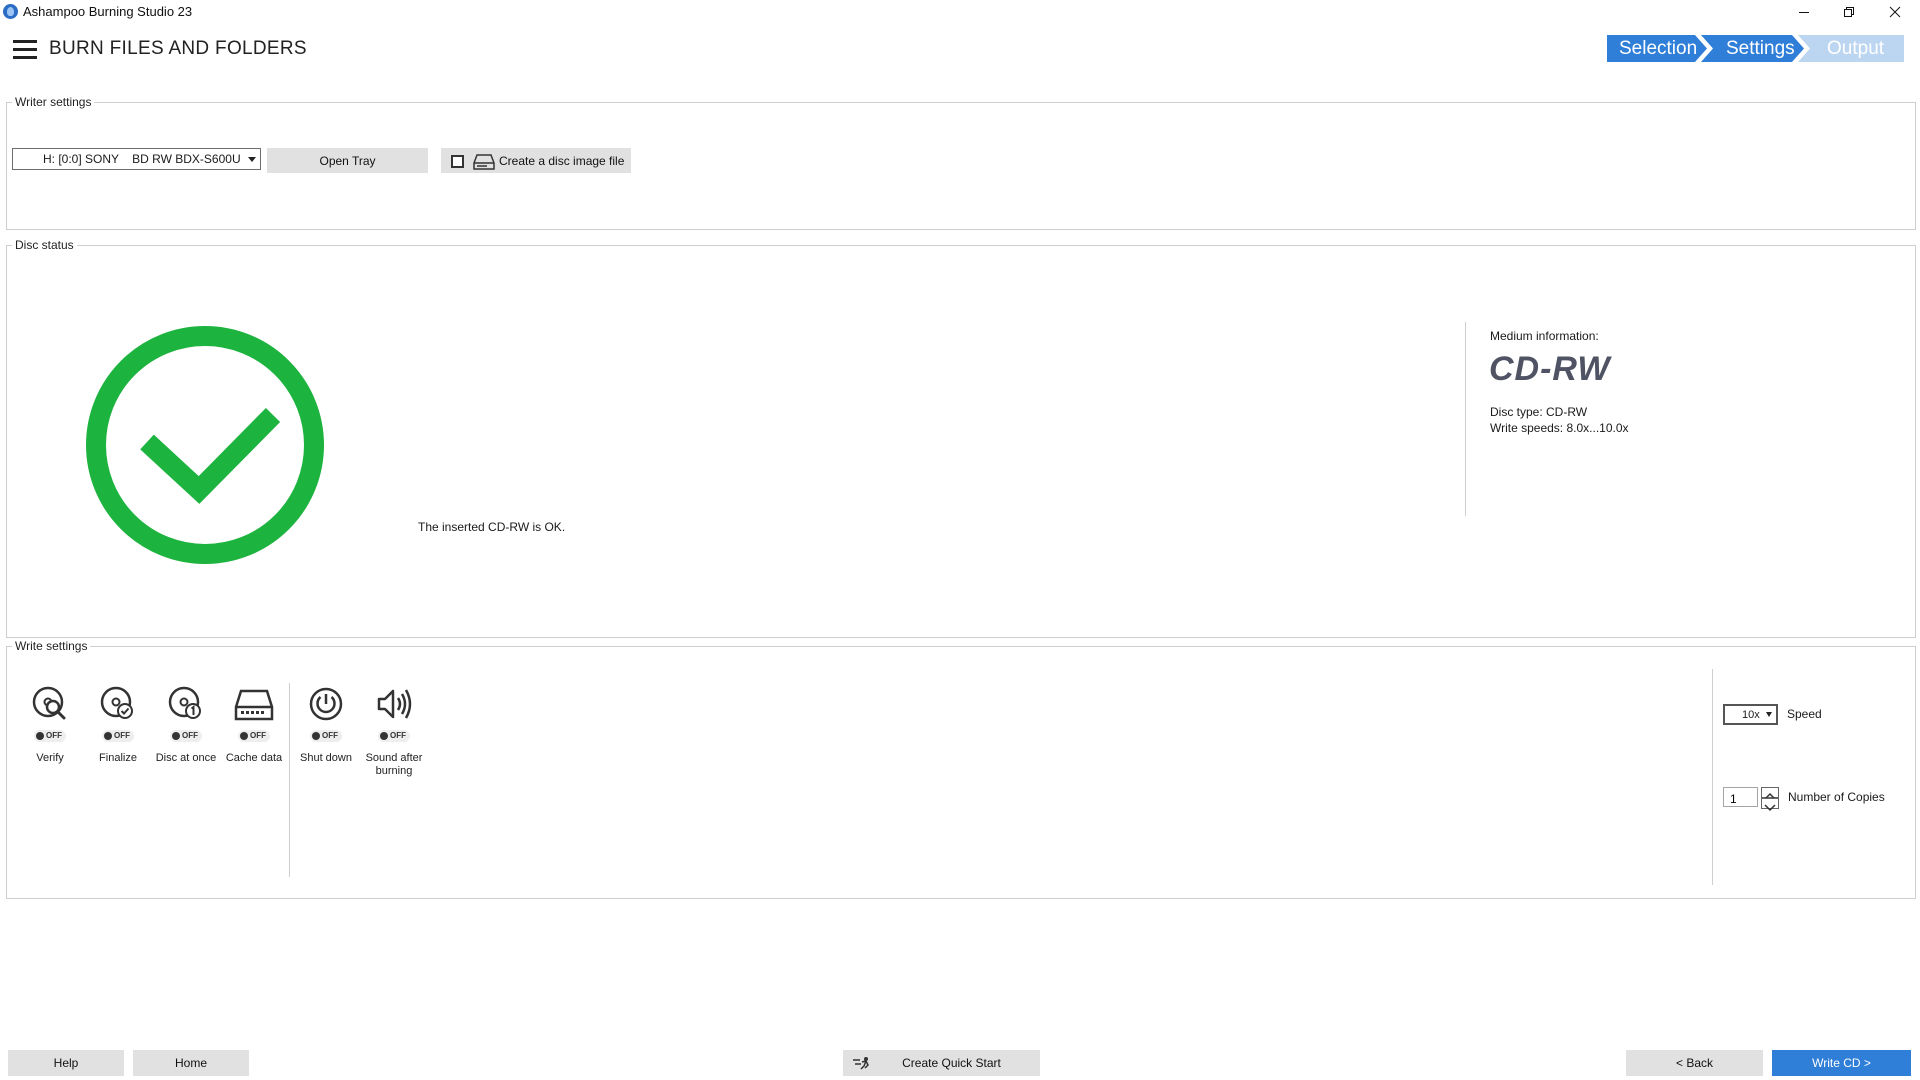 The width and height of the screenshot is (1920, 1080). I want to click on create-quick-start-button: Create Quick Start, so click(941, 1063).